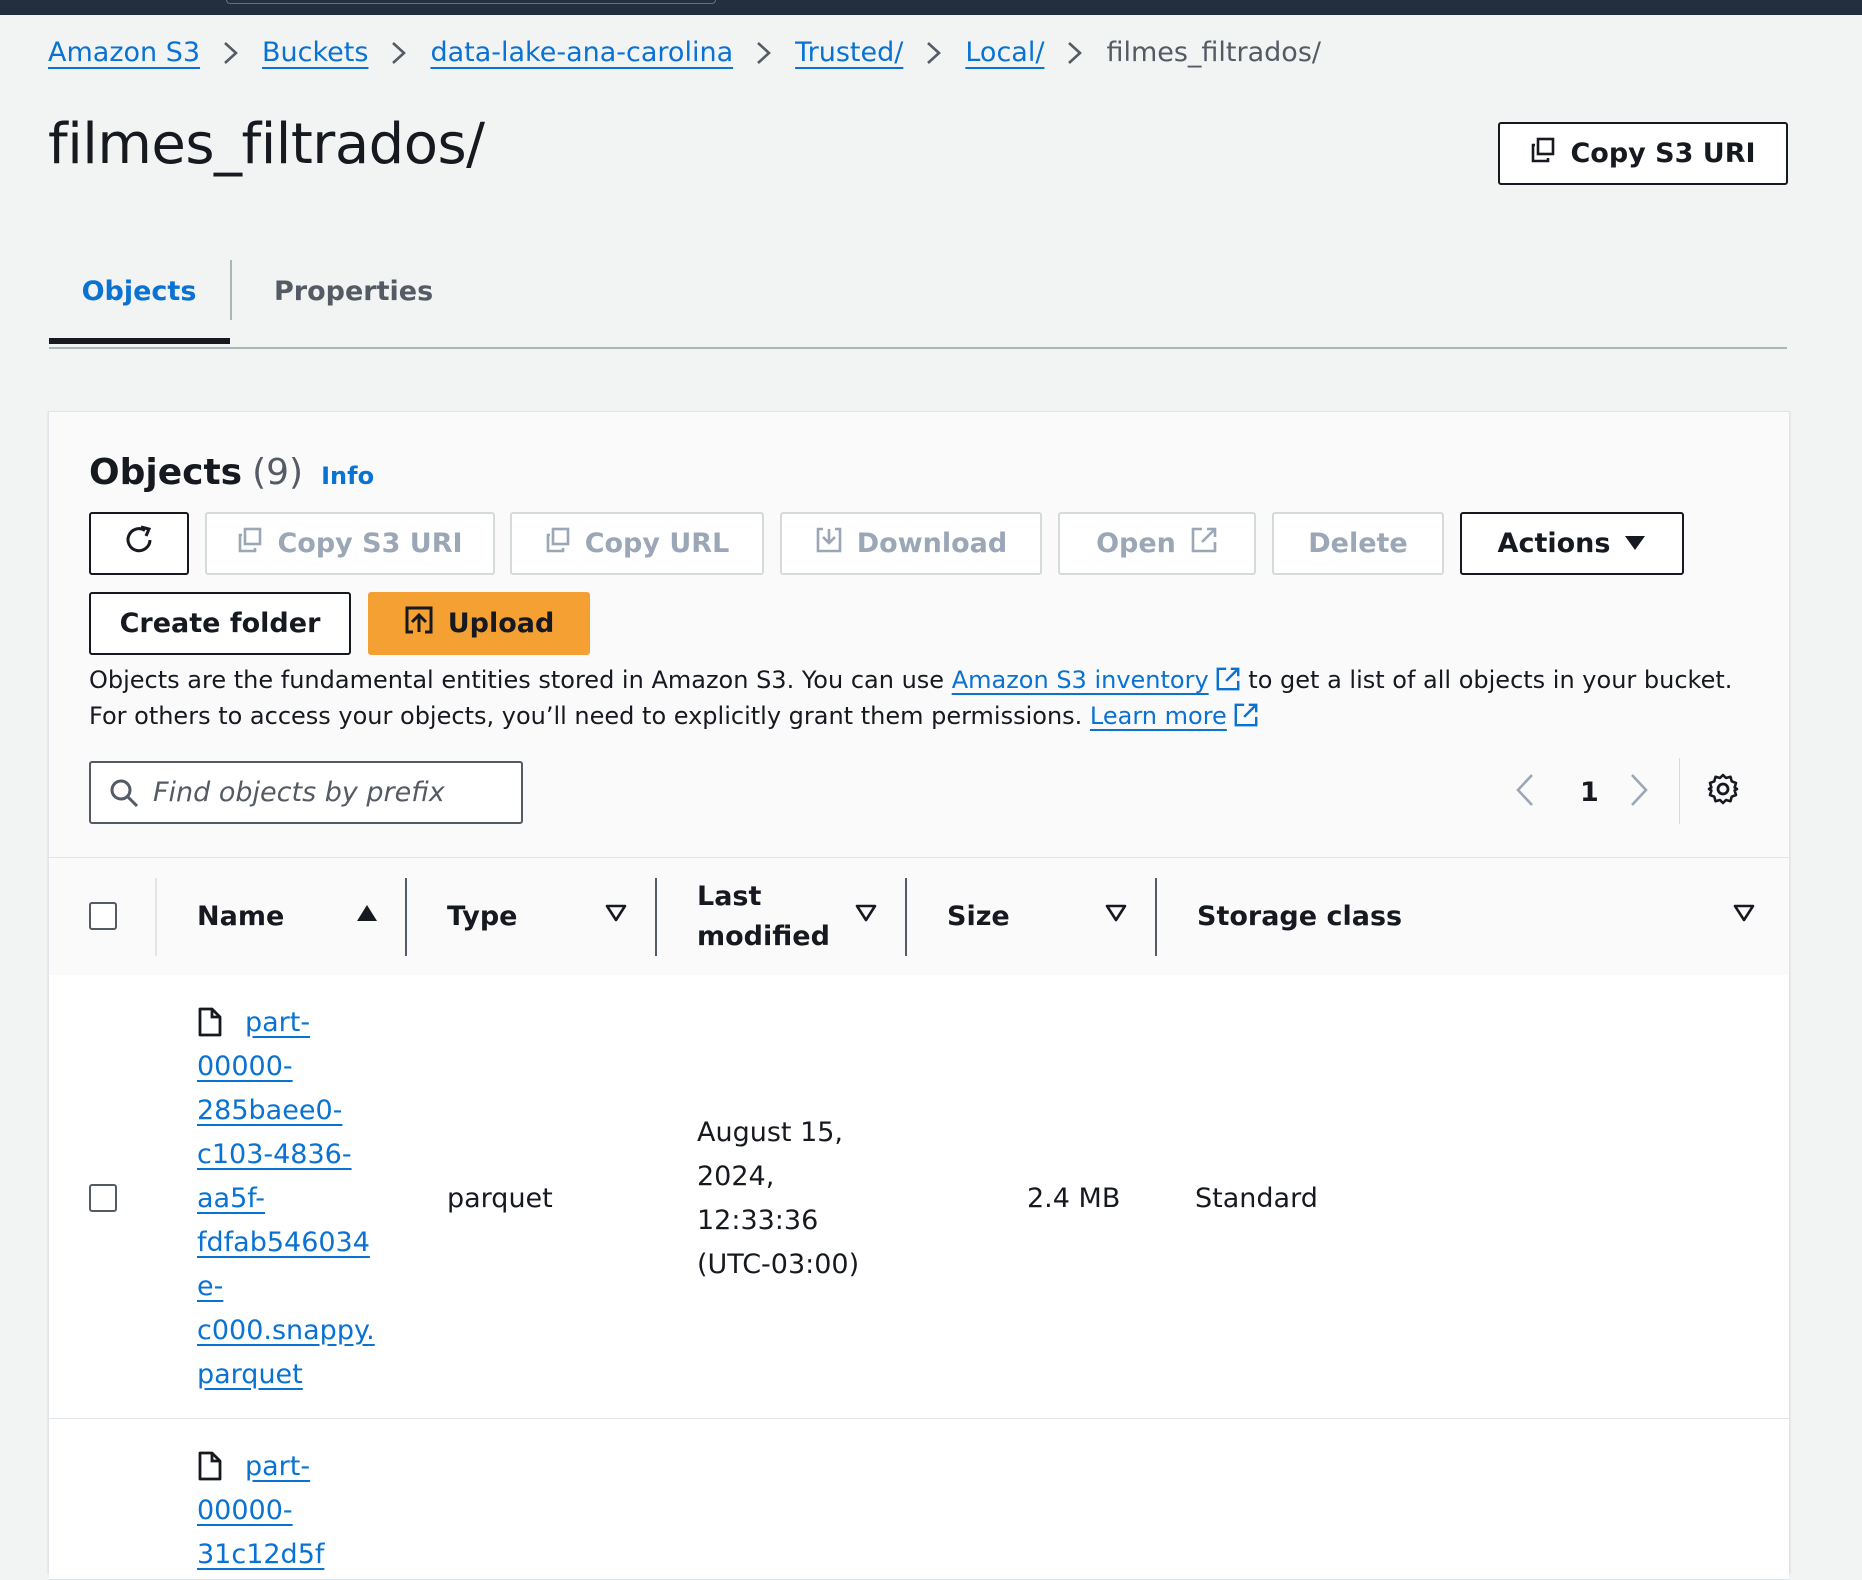  What do you see at coordinates (1004, 52) in the screenshot?
I see `breadcrumb-local: Local/` at bounding box center [1004, 52].